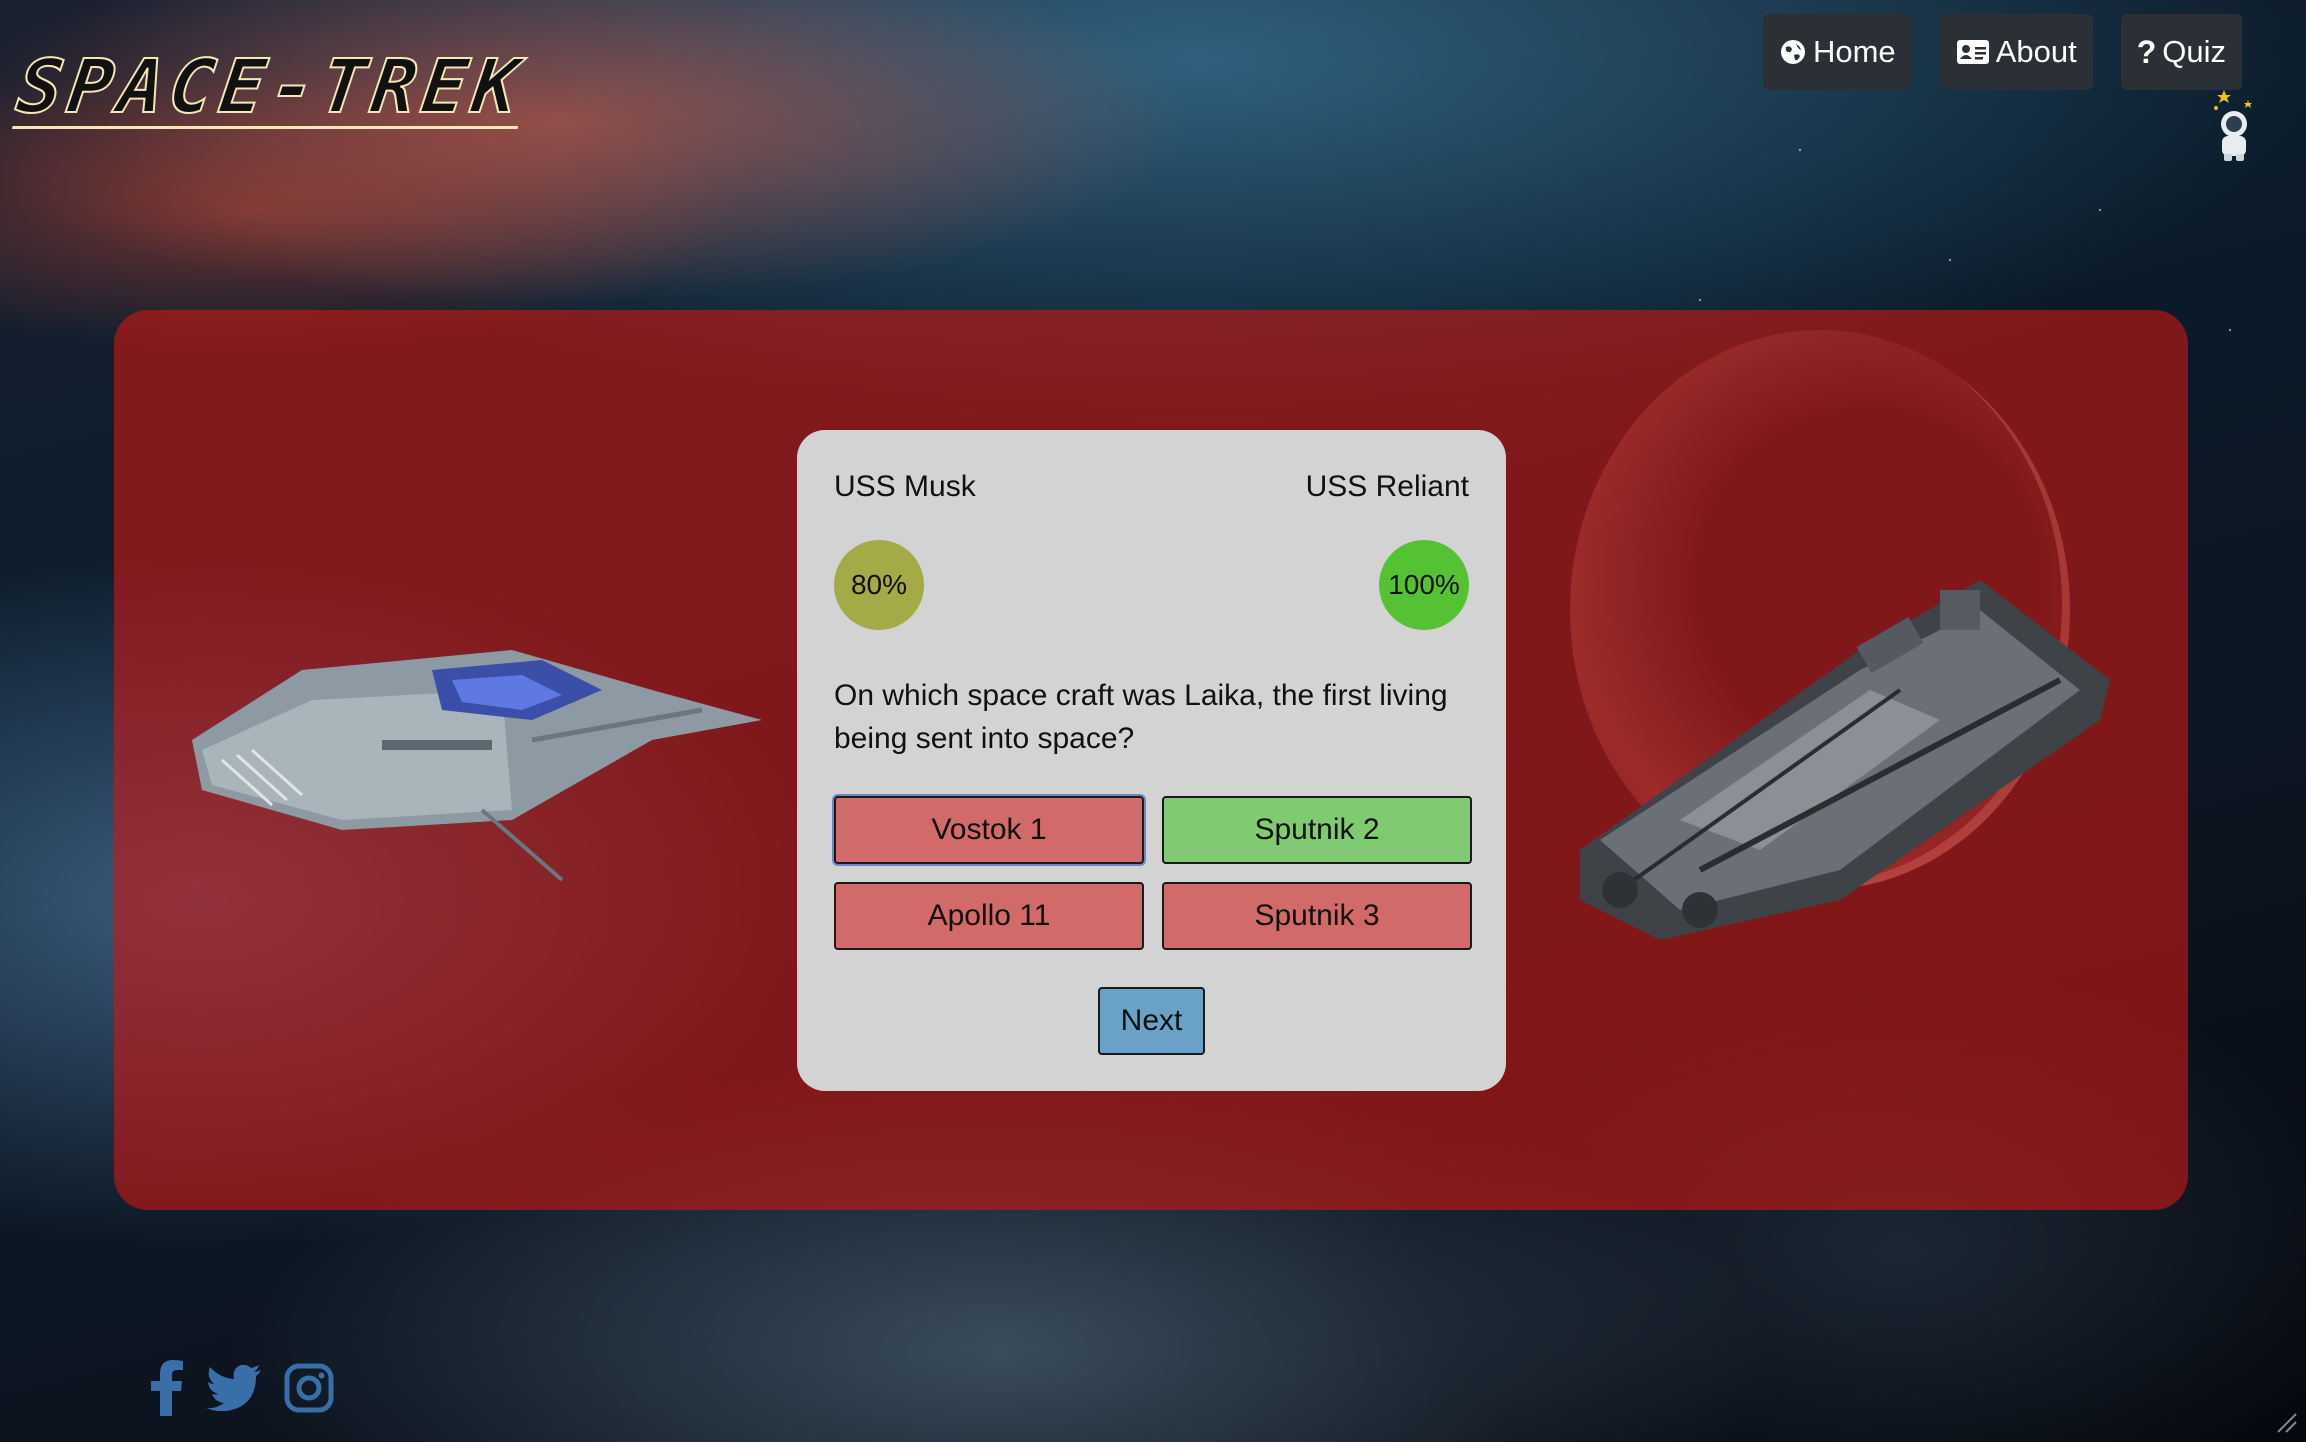  What do you see at coordinates (1387, 486) in the screenshot?
I see `player-name-right: USS Reliant` at bounding box center [1387, 486].